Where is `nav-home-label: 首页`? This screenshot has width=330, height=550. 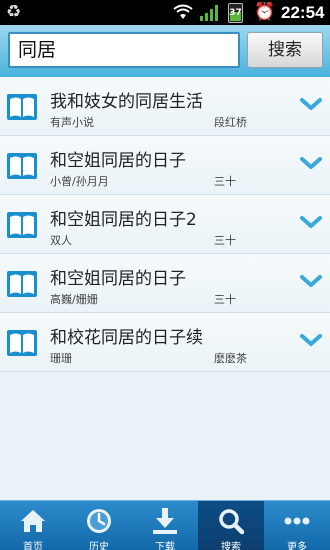
nav-home-label: 首页 is located at coordinates (33, 546).